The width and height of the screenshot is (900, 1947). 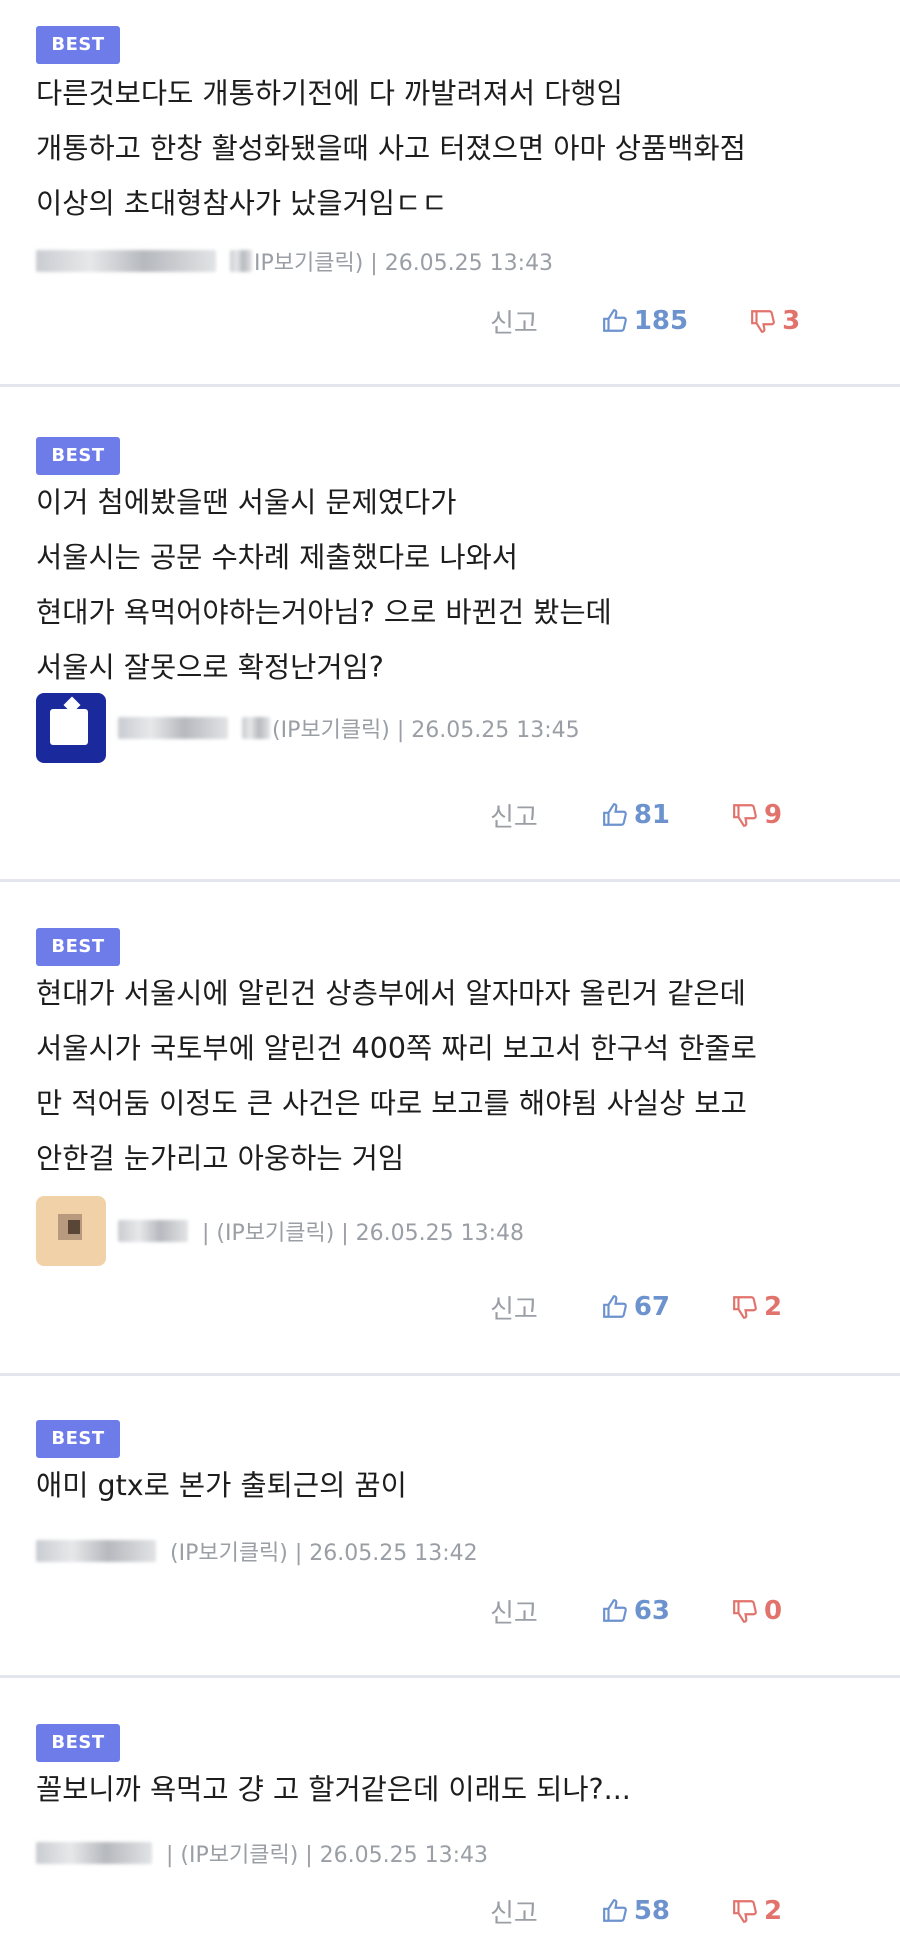 What do you see at coordinates (652, 1307) in the screenshot?
I see `like-count: 67` at bounding box center [652, 1307].